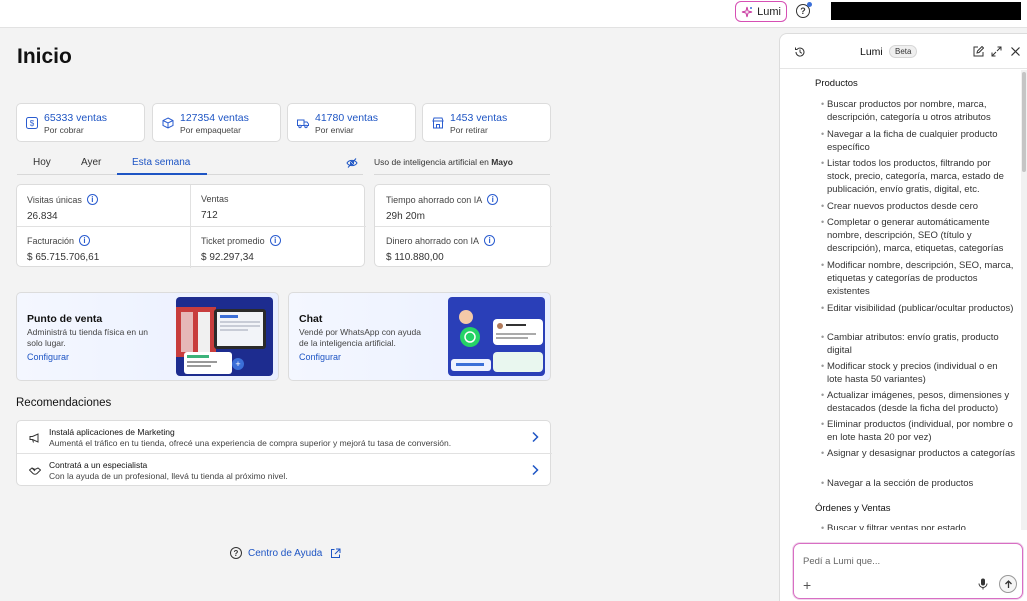 This screenshot has width=1027, height=601. I want to click on truck-icon, so click(303, 124).